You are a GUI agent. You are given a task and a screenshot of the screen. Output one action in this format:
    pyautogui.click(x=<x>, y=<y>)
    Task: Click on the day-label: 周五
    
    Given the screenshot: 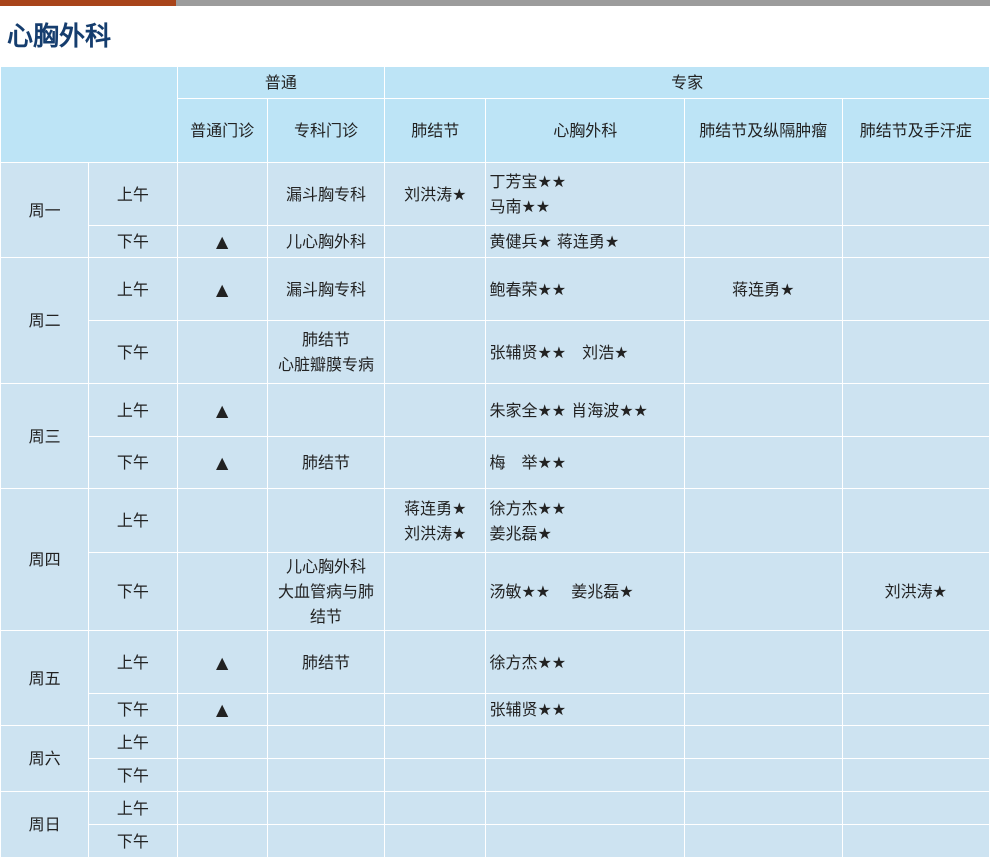 What is the action you would take?
    pyautogui.click(x=45, y=678)
    